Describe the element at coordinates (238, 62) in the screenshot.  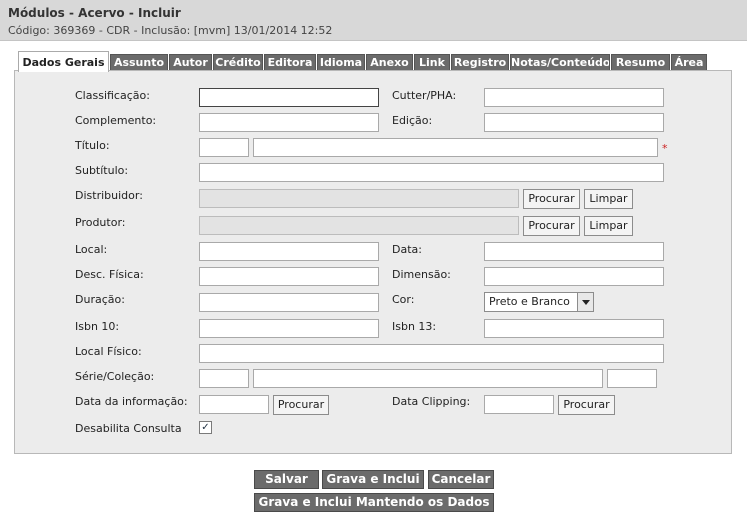
I see `tab-credito: Crédito` at that location.